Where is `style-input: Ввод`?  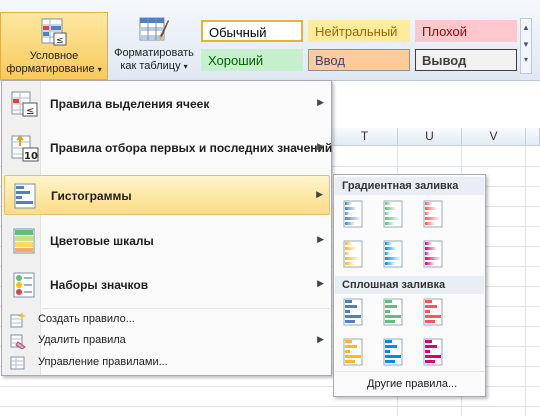 style-input: Ввод is located at coordinates (359, 60).